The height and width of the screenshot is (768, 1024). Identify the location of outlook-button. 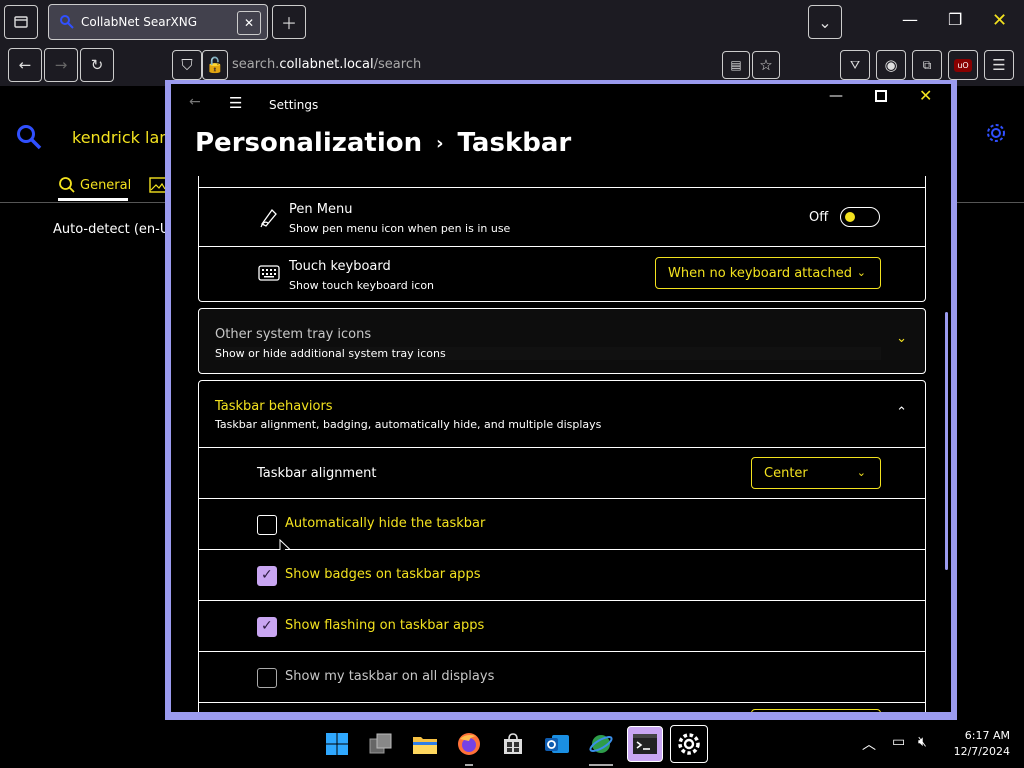
(557, 744).